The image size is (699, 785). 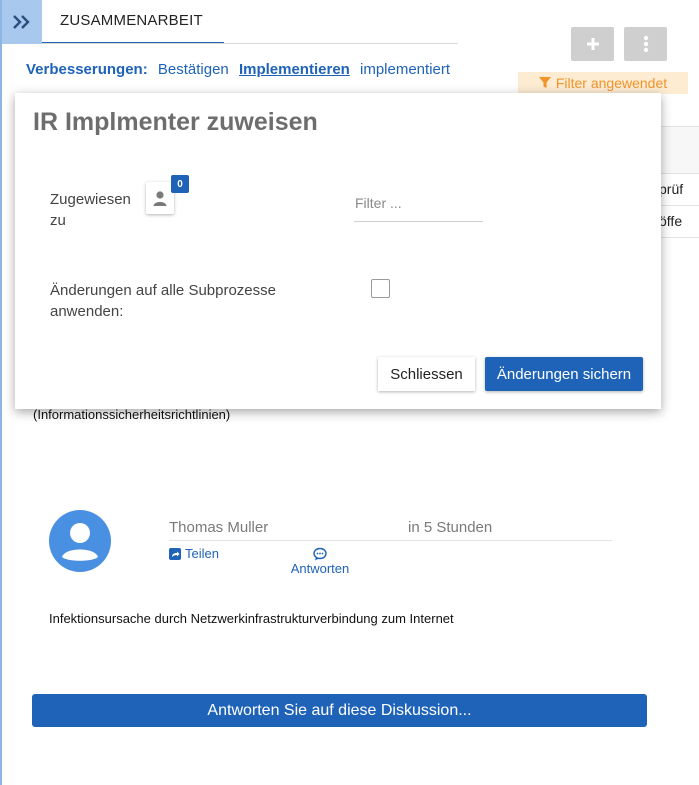 I want to click on tab-zusammenarbeit: ZUSAMMENARBEIT, so click(x=133, y=22).